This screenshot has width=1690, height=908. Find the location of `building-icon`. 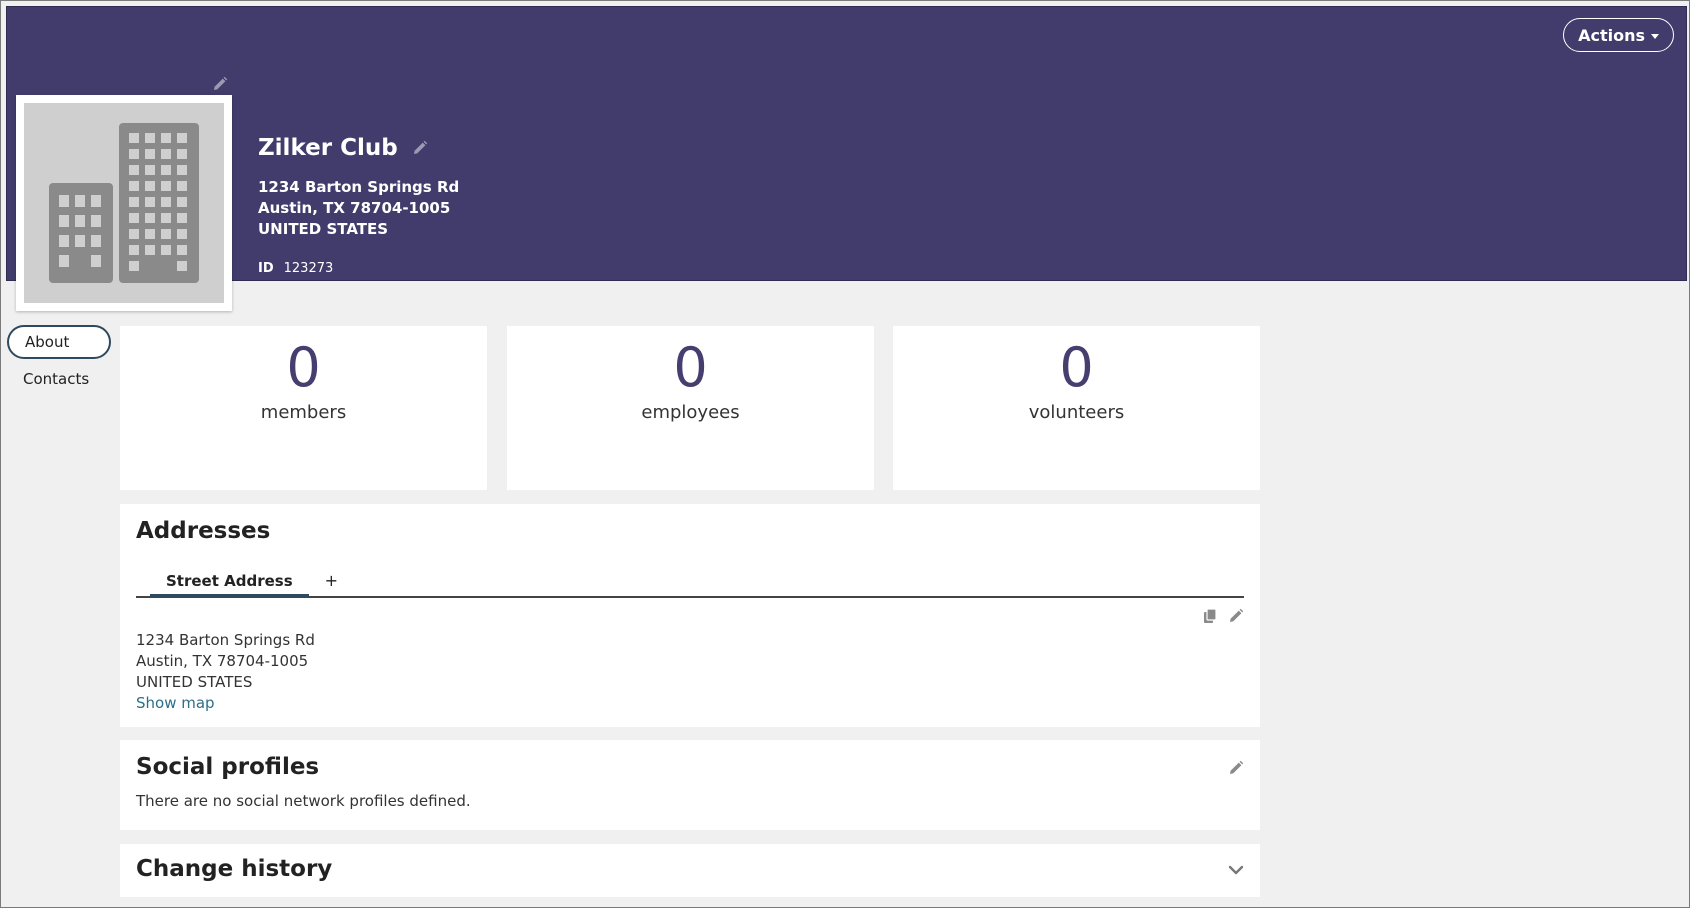

building-icon is located at coordinates (124, 203).